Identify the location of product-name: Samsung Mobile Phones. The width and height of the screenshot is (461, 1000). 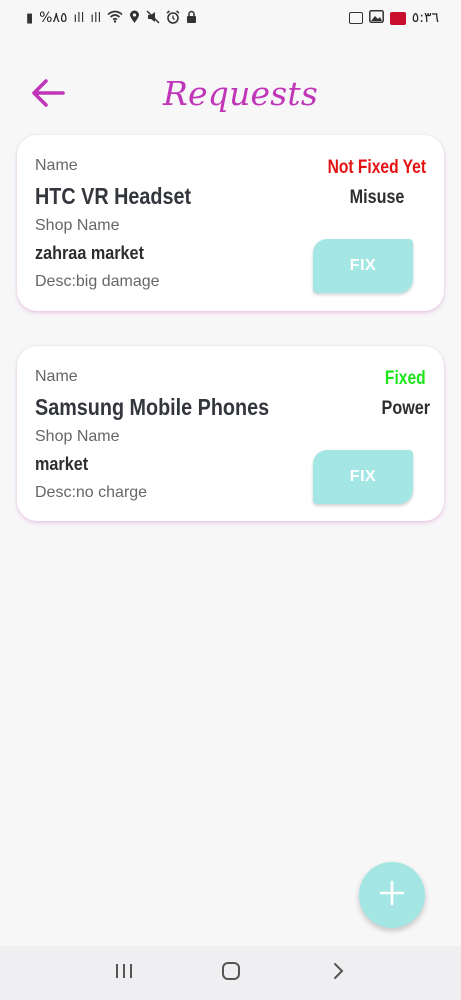
(152, 407).